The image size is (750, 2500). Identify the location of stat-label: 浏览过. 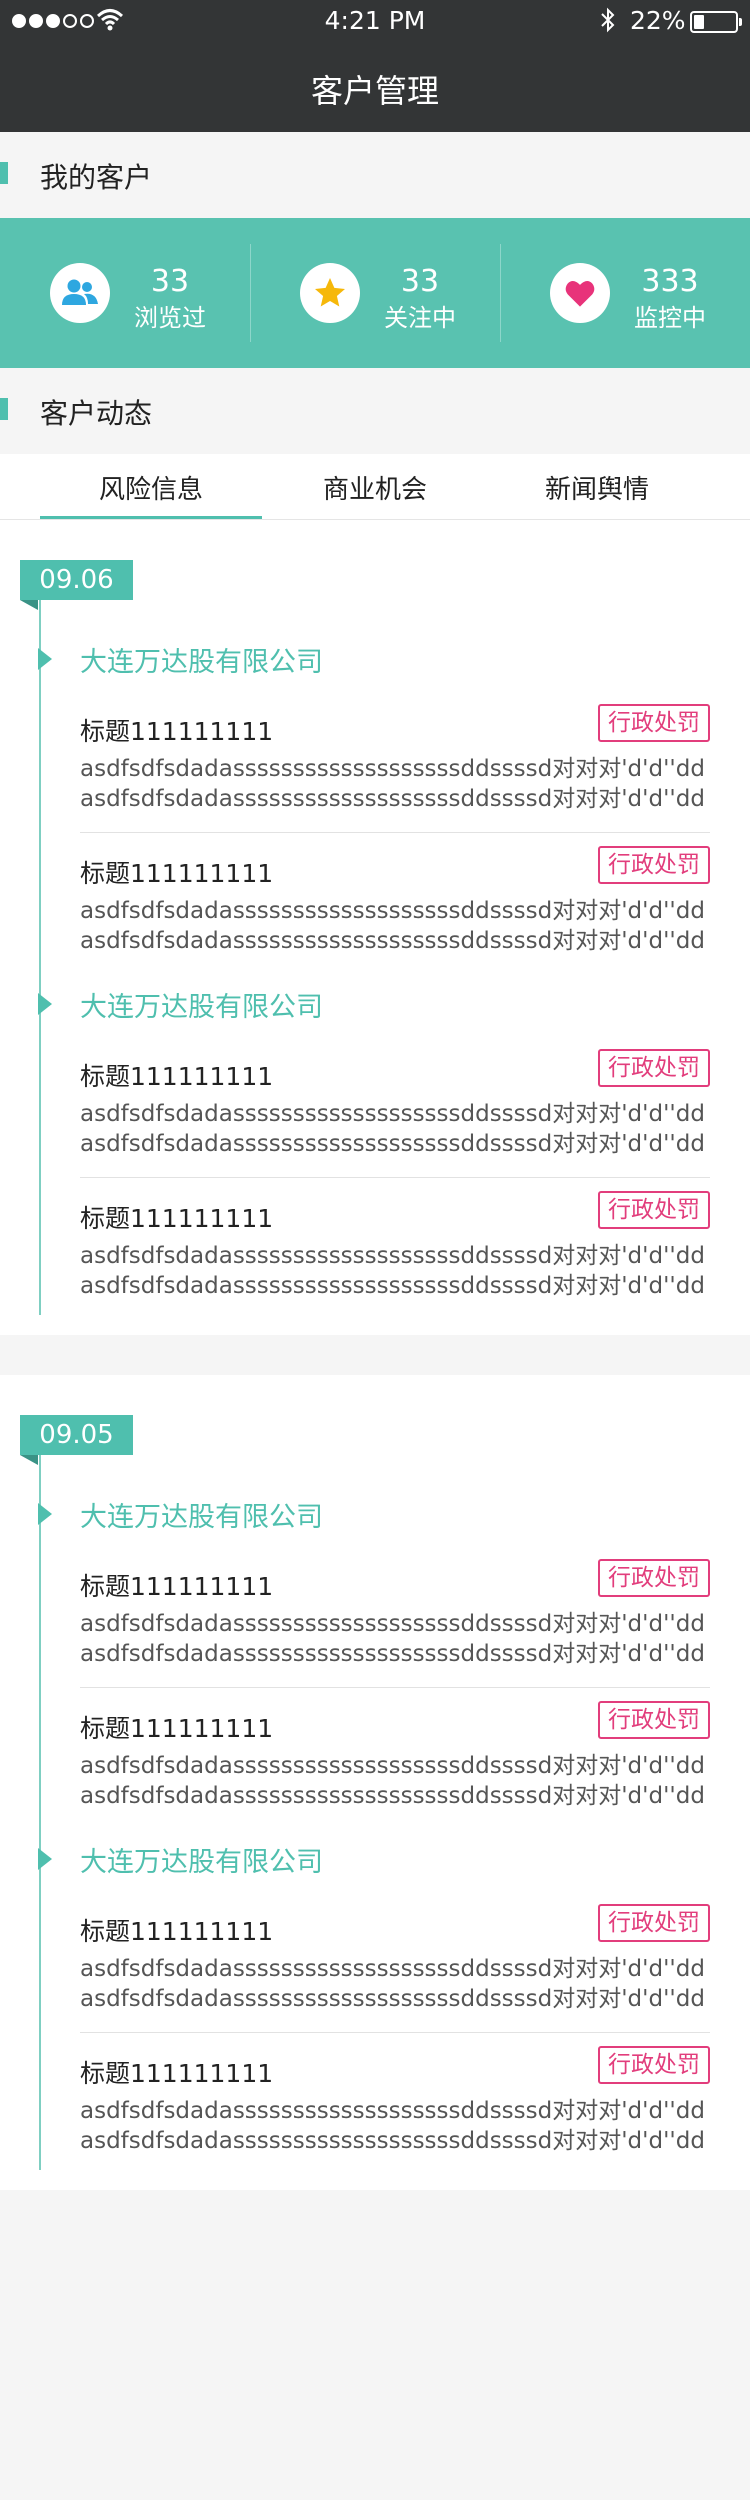
(170, 318).